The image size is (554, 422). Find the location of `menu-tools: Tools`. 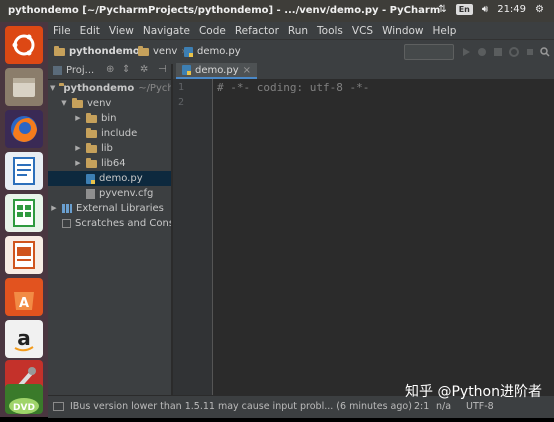

menu-tools: Tools is located at coordinates (330, 31).